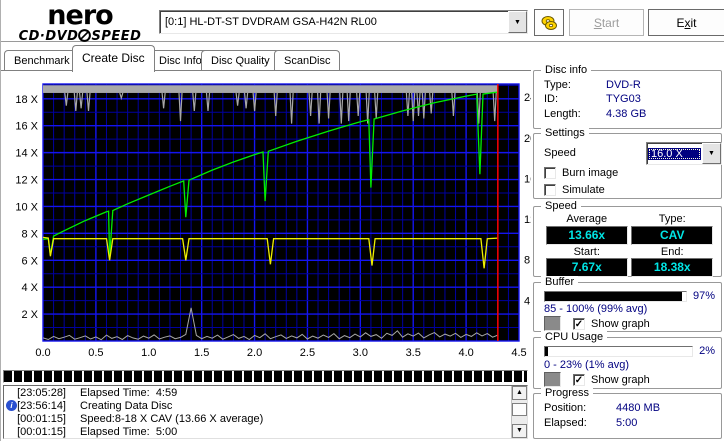 Image resolution: width=724 pixels, height=441 pixels. I want to click on svg-text: 3.5, so click(413, 353).